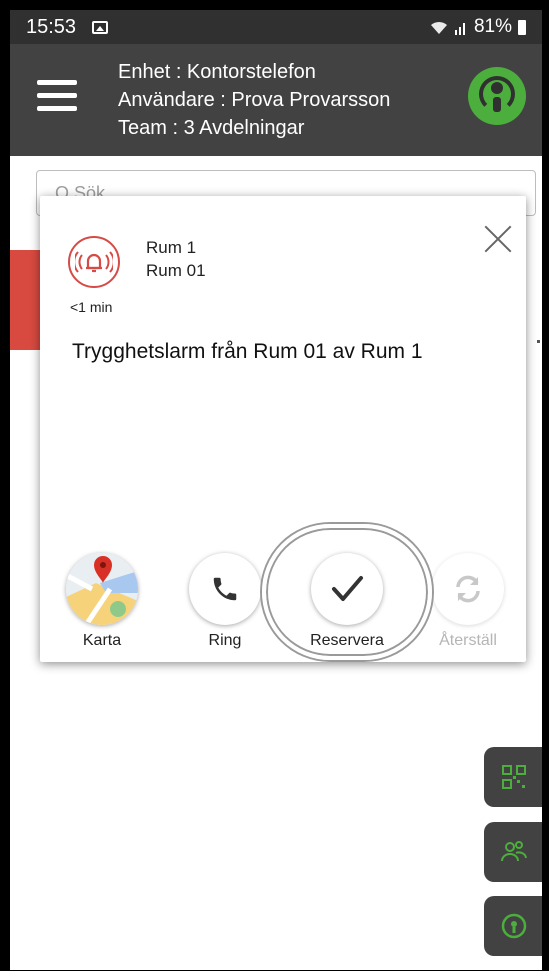 Image resolution: width=549 pixels, height=971 pixels. What do you see at coordinates (276, 27) in the screenshot?
I see `status-bar: 15:53 81%` at bounding box center [276, 27].